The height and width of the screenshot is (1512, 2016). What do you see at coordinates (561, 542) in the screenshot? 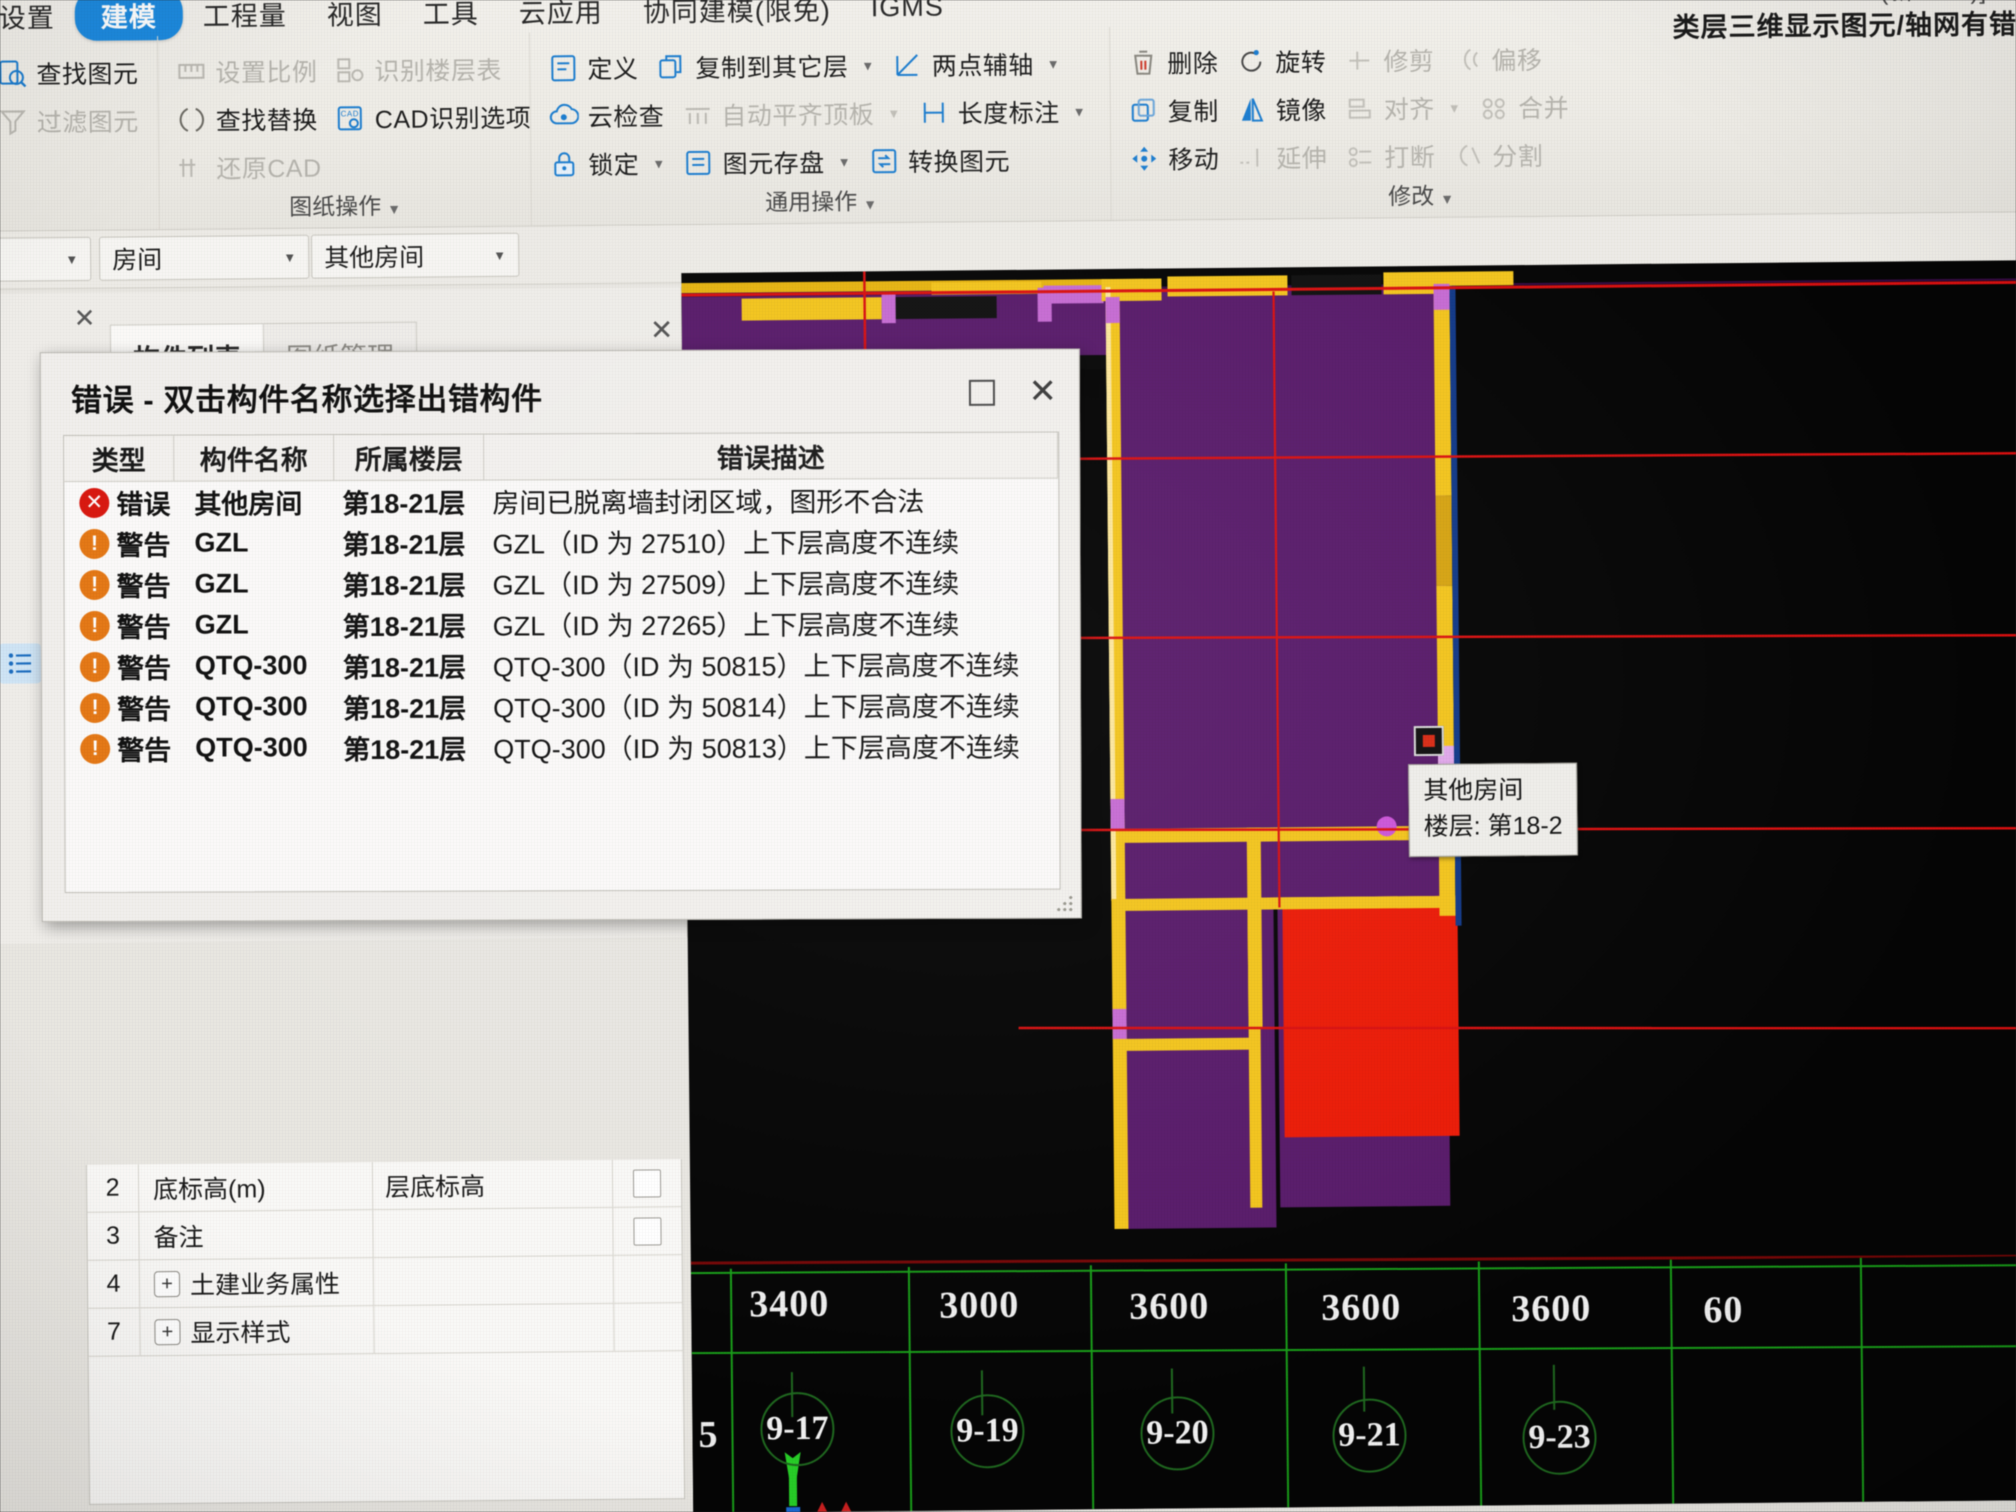
I see `table-row: ! 警告 GZL 第18-21层 GZL（ID 为 27510）上下层高度不连续` at bounding box center [561, 542].